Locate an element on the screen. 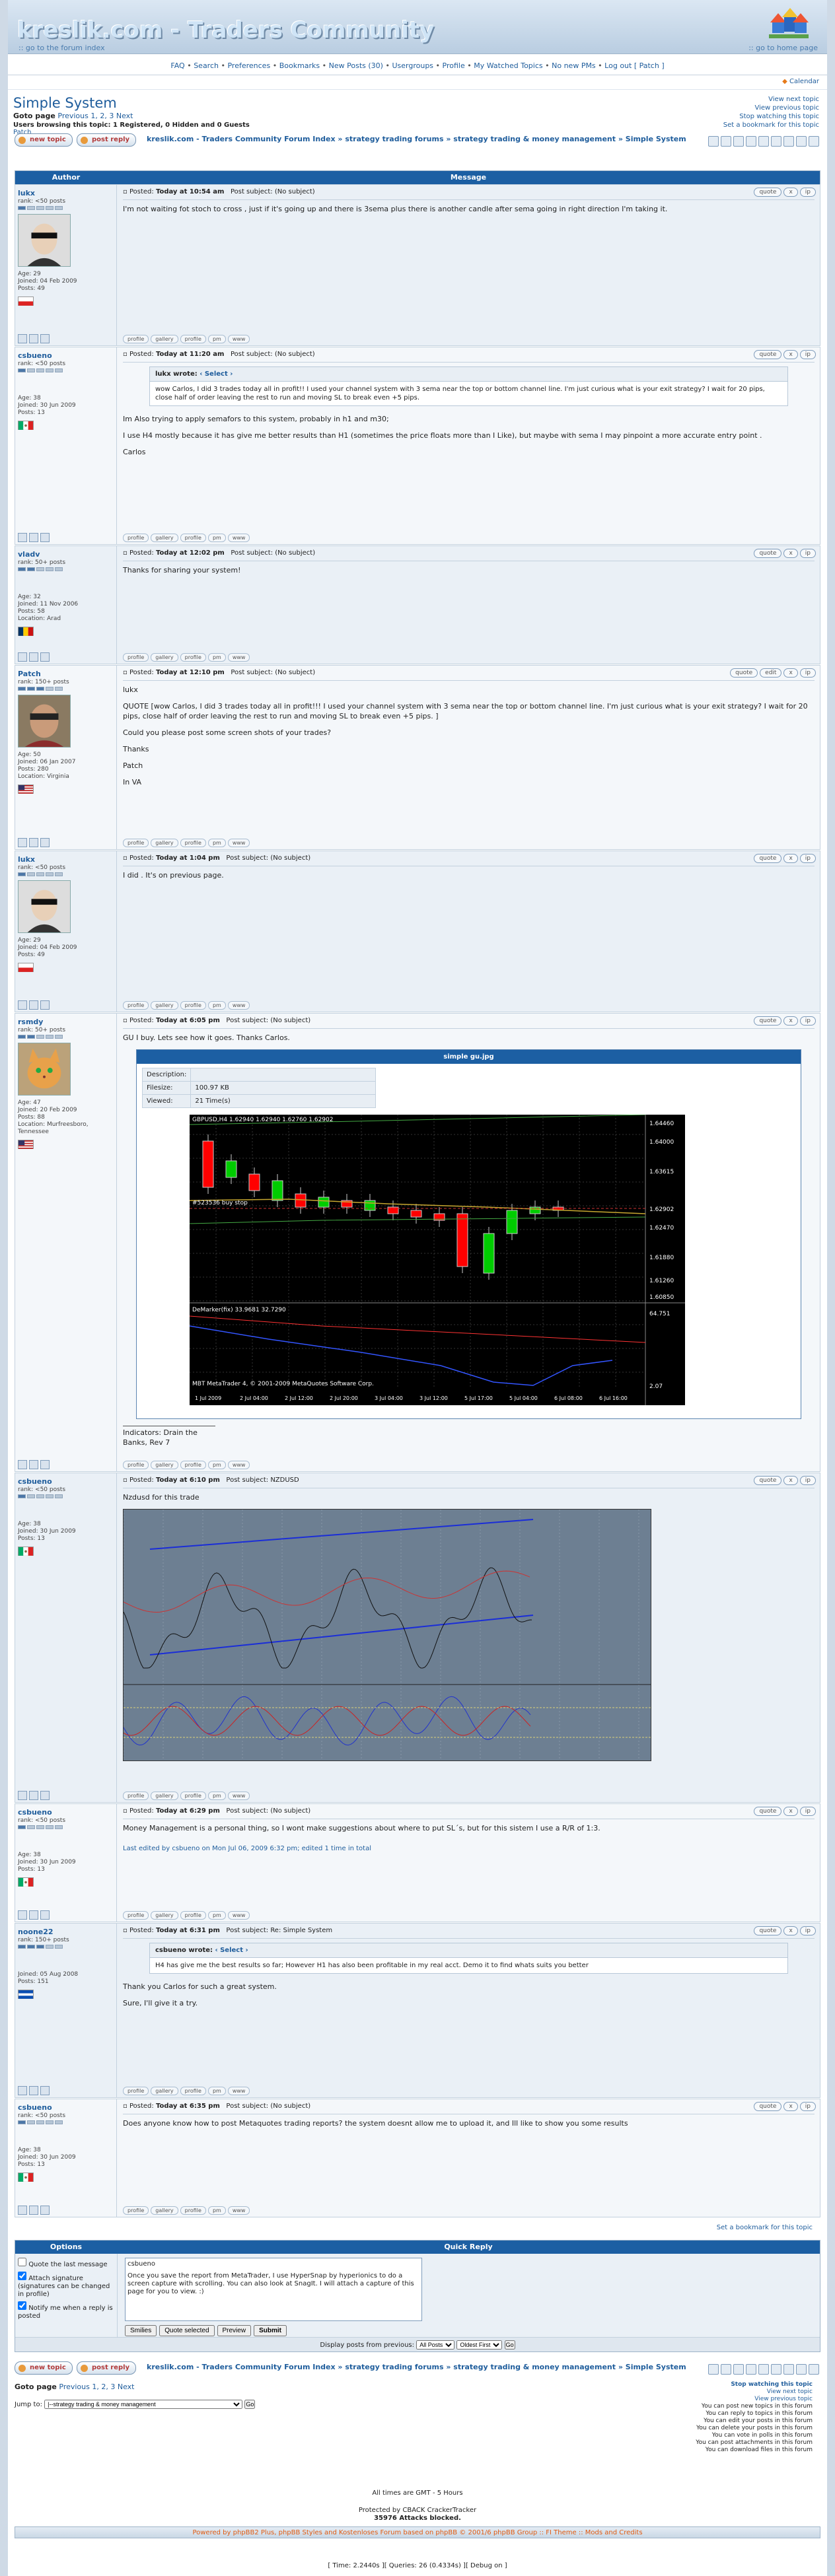  goto-pages: 1, 2, 3 is located at coordinates (102, 116).